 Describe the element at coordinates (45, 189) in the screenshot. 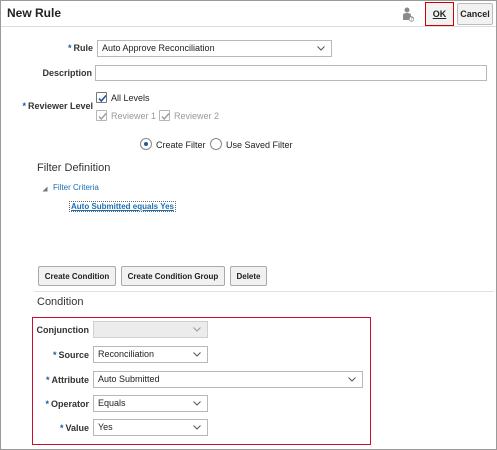

I see `tree-collapse-icon` at that location.